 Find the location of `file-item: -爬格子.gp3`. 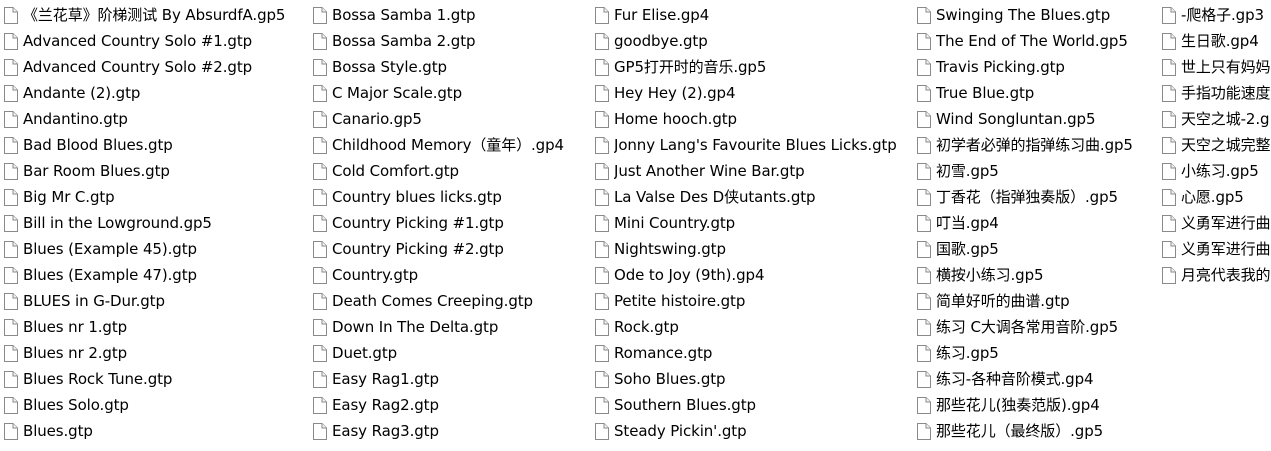

file-item: -爬格子.gp3 is located at coordinates (1216, 15).